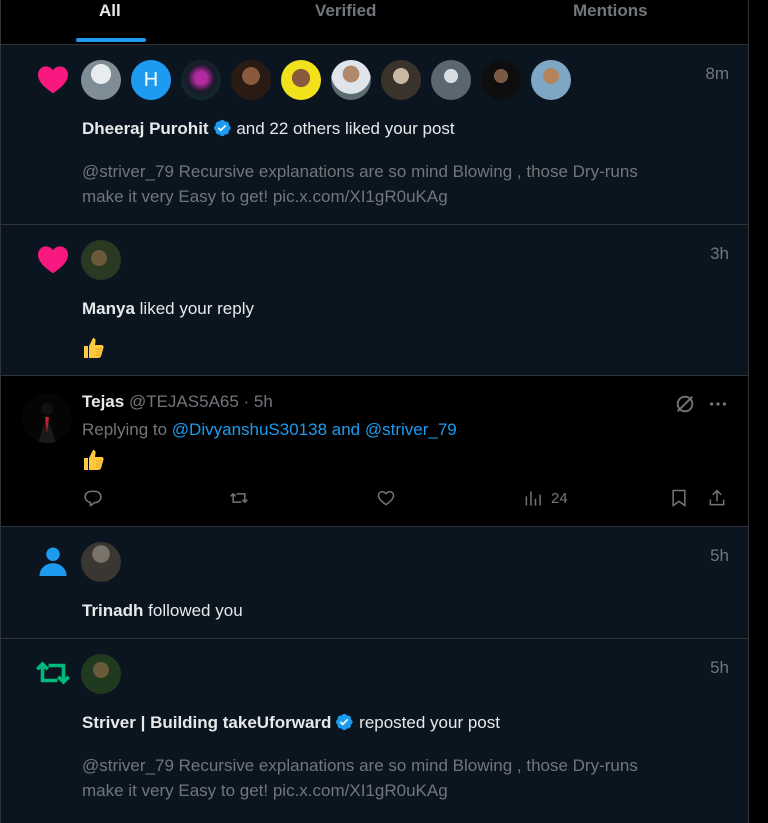  I want to click on timestamp: 3h, so click(719, 254).